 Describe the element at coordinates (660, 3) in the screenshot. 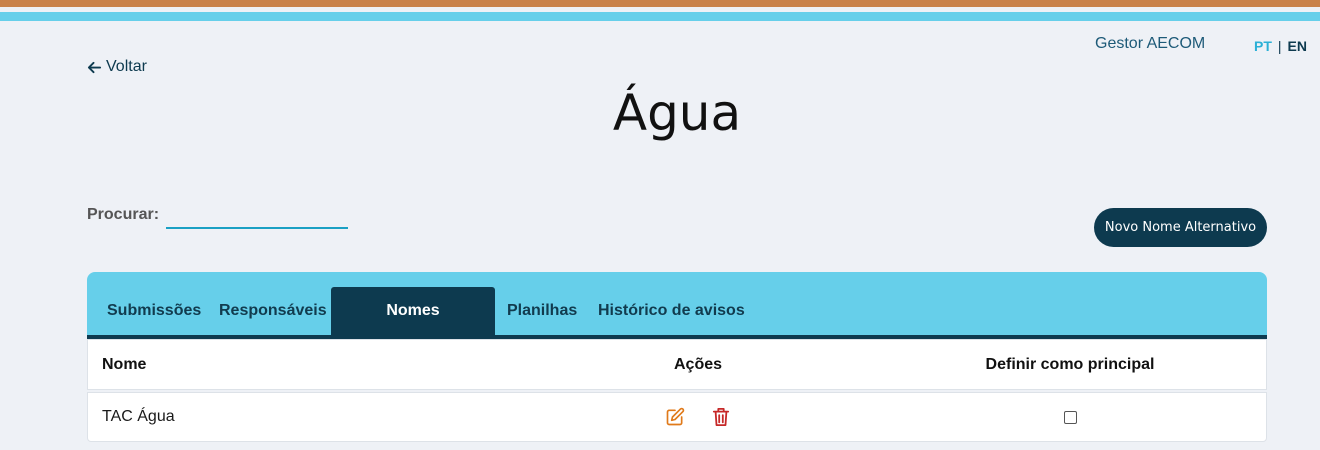

I see `top-stripe-orange` at that location.